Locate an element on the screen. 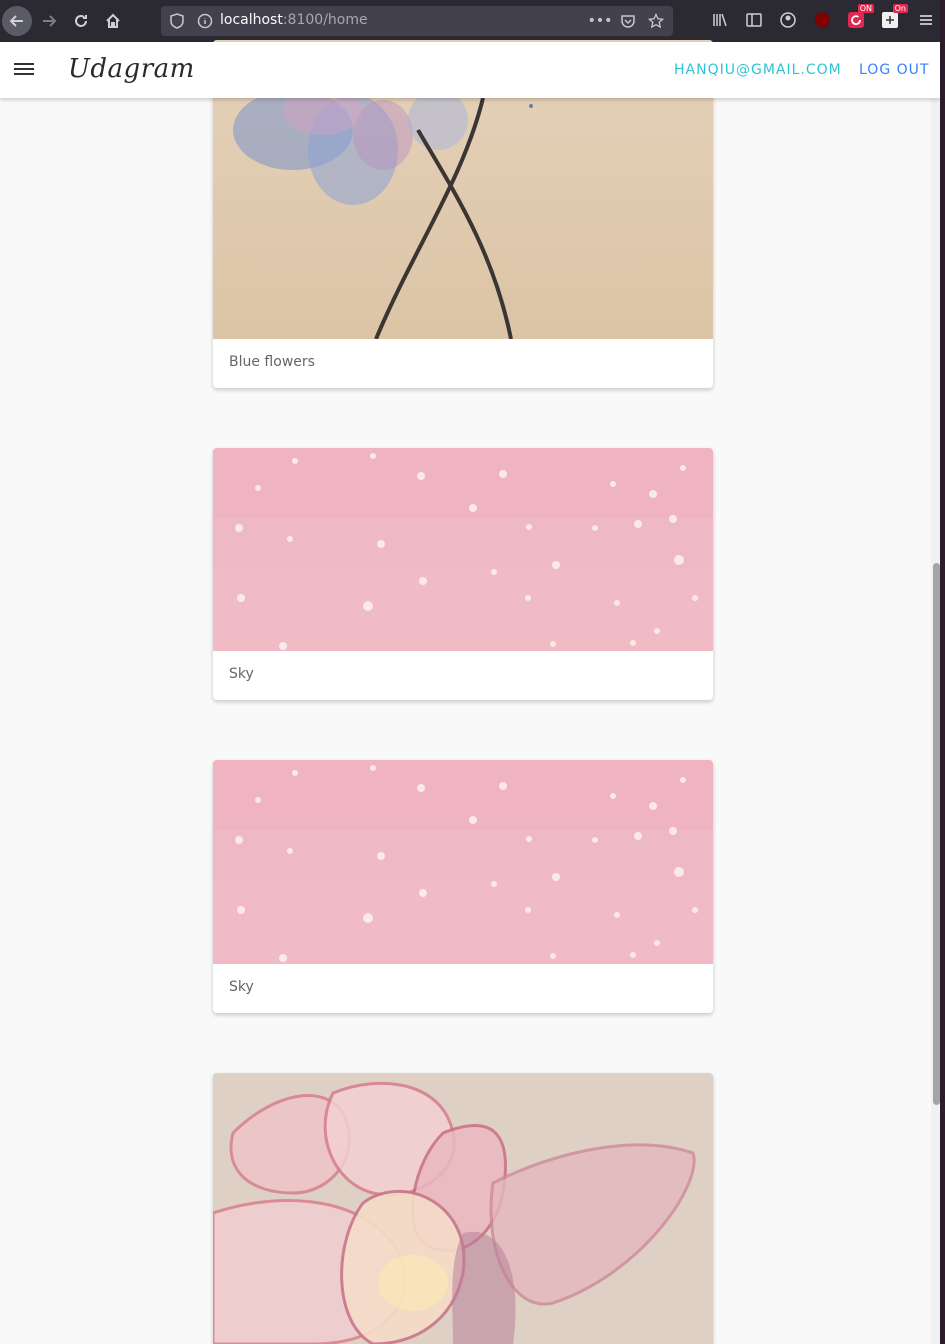 This screenshot has height=1344, width=945. browser-toolbar: localhost:8100/home ••• ON On is located at coordinates (472, 21).